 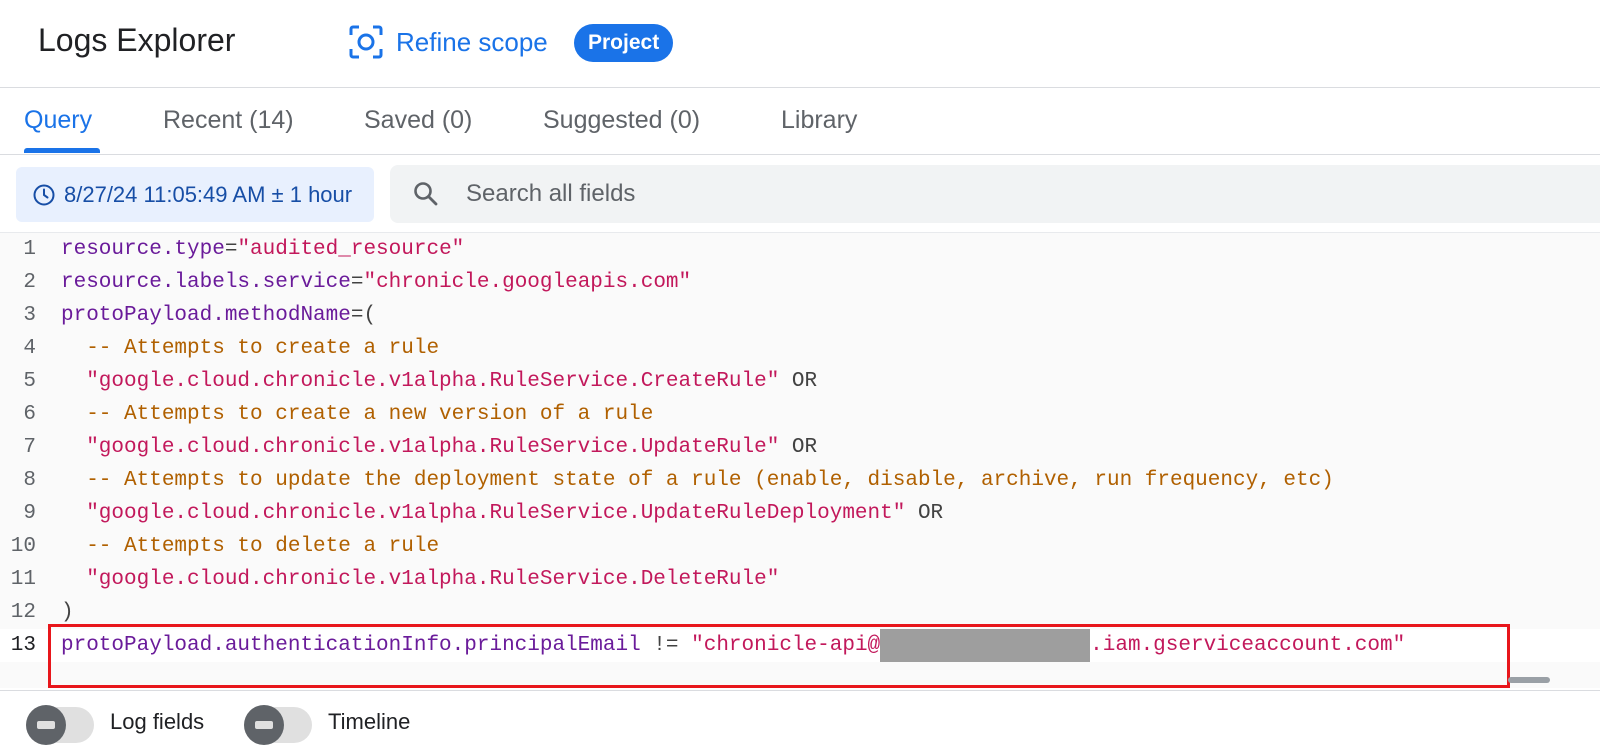 What do you see at coordinates (621, 120) in the screenshot?
I see `tab-suggested: Suggested (0)` at bounding box center [621, 120].